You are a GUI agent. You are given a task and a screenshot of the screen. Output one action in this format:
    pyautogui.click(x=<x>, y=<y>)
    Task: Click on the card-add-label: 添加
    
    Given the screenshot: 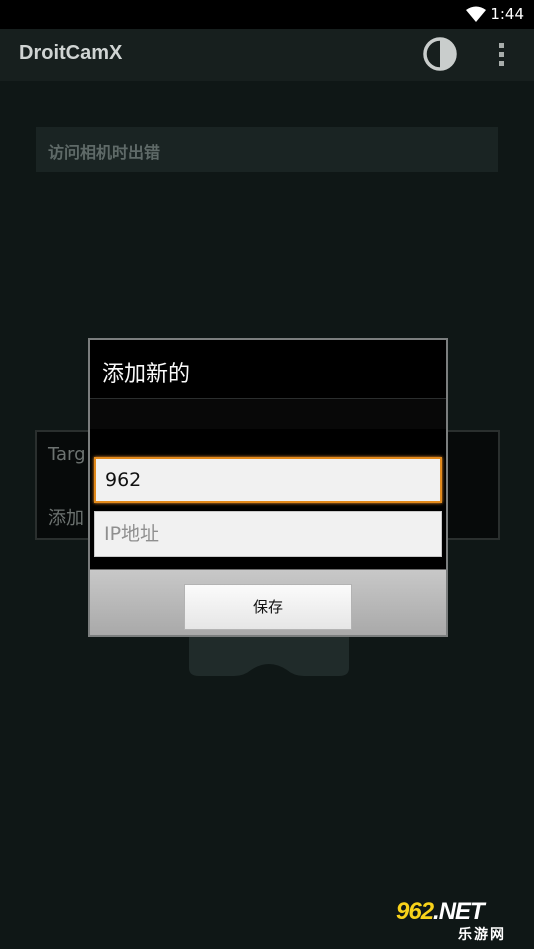 What is the action you would take?
    pyautogui.click(x=66, y=518)
    